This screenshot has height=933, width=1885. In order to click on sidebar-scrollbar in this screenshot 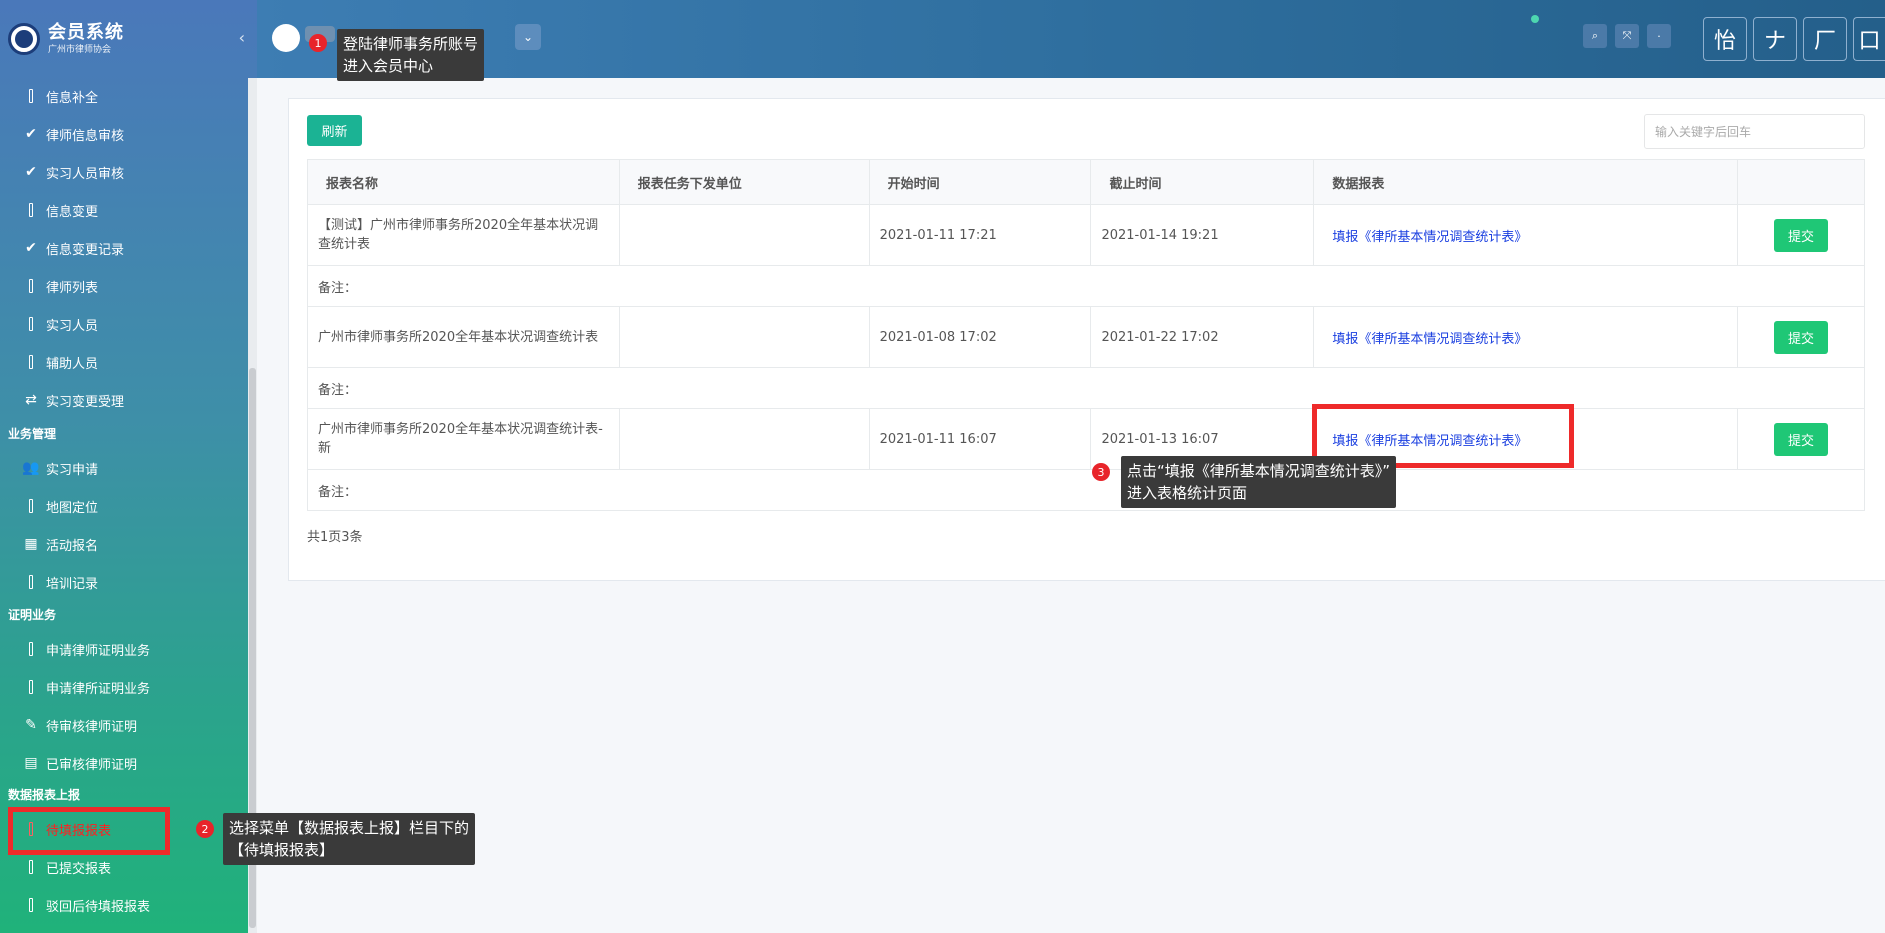, I will do `click(252, 505)`.